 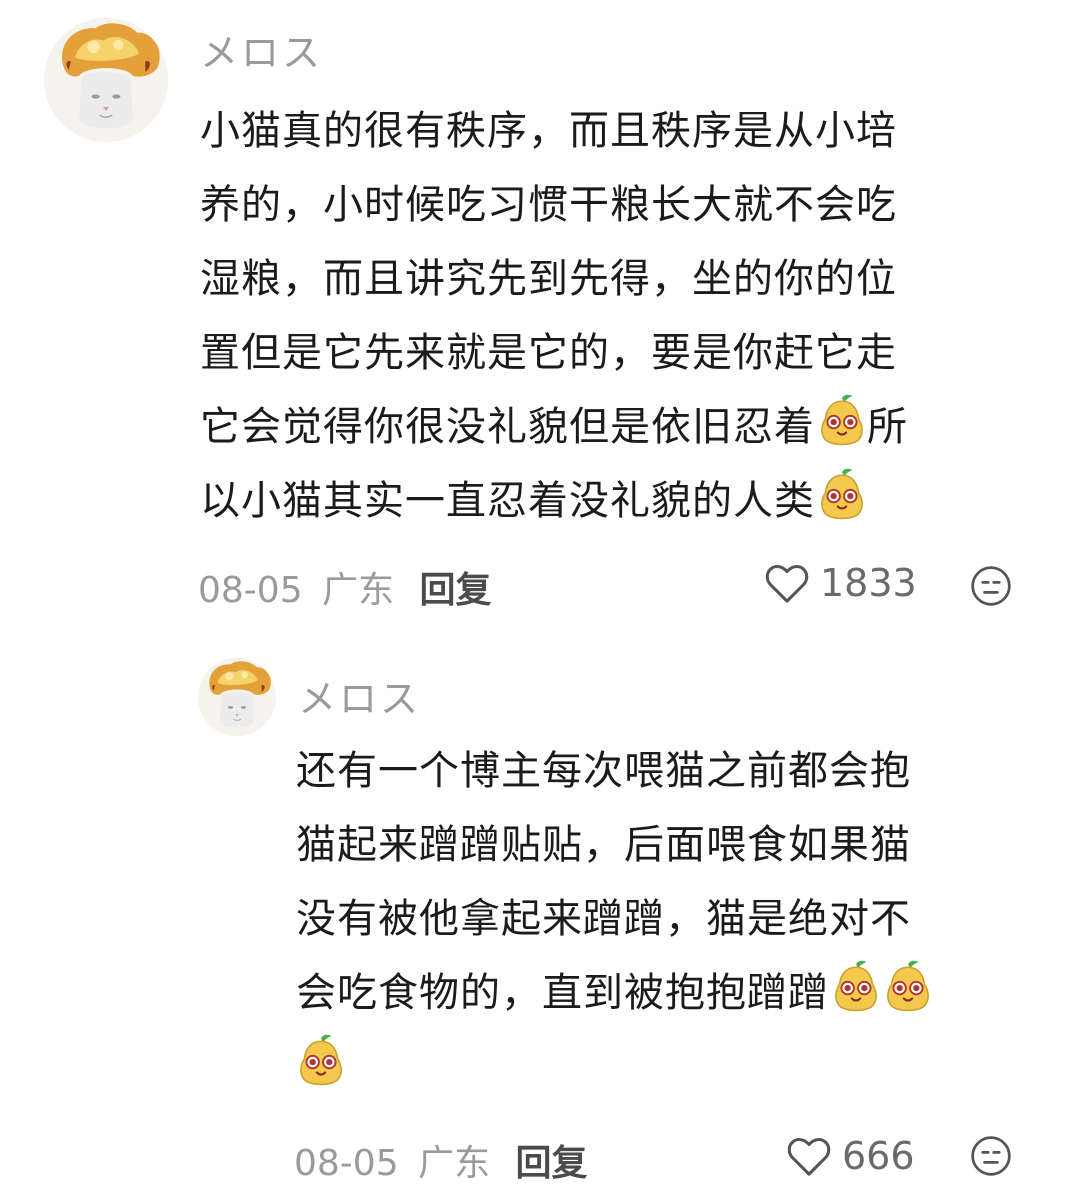 I want to click on like-button: 1833, so click(x=840, y=583).